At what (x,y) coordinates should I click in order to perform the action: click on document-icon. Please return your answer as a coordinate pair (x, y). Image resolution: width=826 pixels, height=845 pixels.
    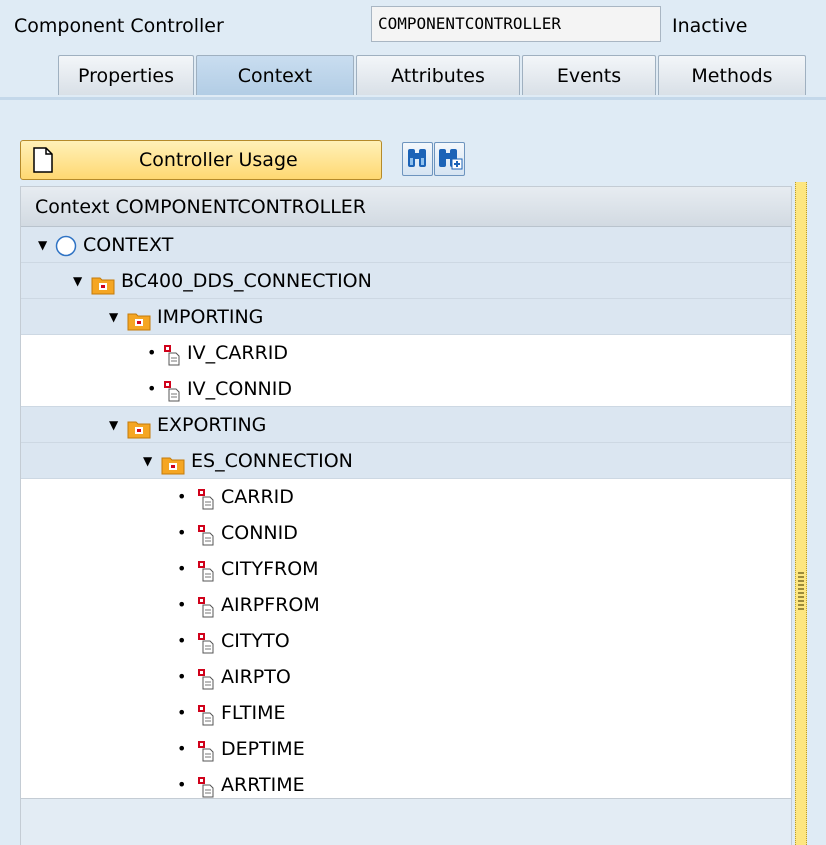
    Looking at the image, I should click on (43, 166).